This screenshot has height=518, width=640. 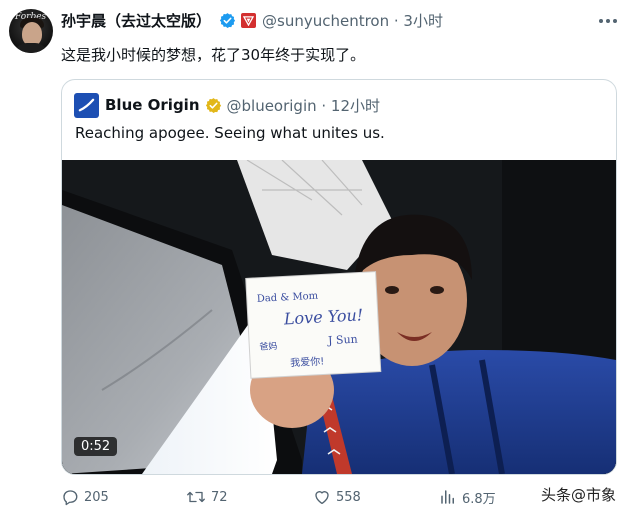 I want to click on verified-gold-badge-icon, so click(x=213, y=105).